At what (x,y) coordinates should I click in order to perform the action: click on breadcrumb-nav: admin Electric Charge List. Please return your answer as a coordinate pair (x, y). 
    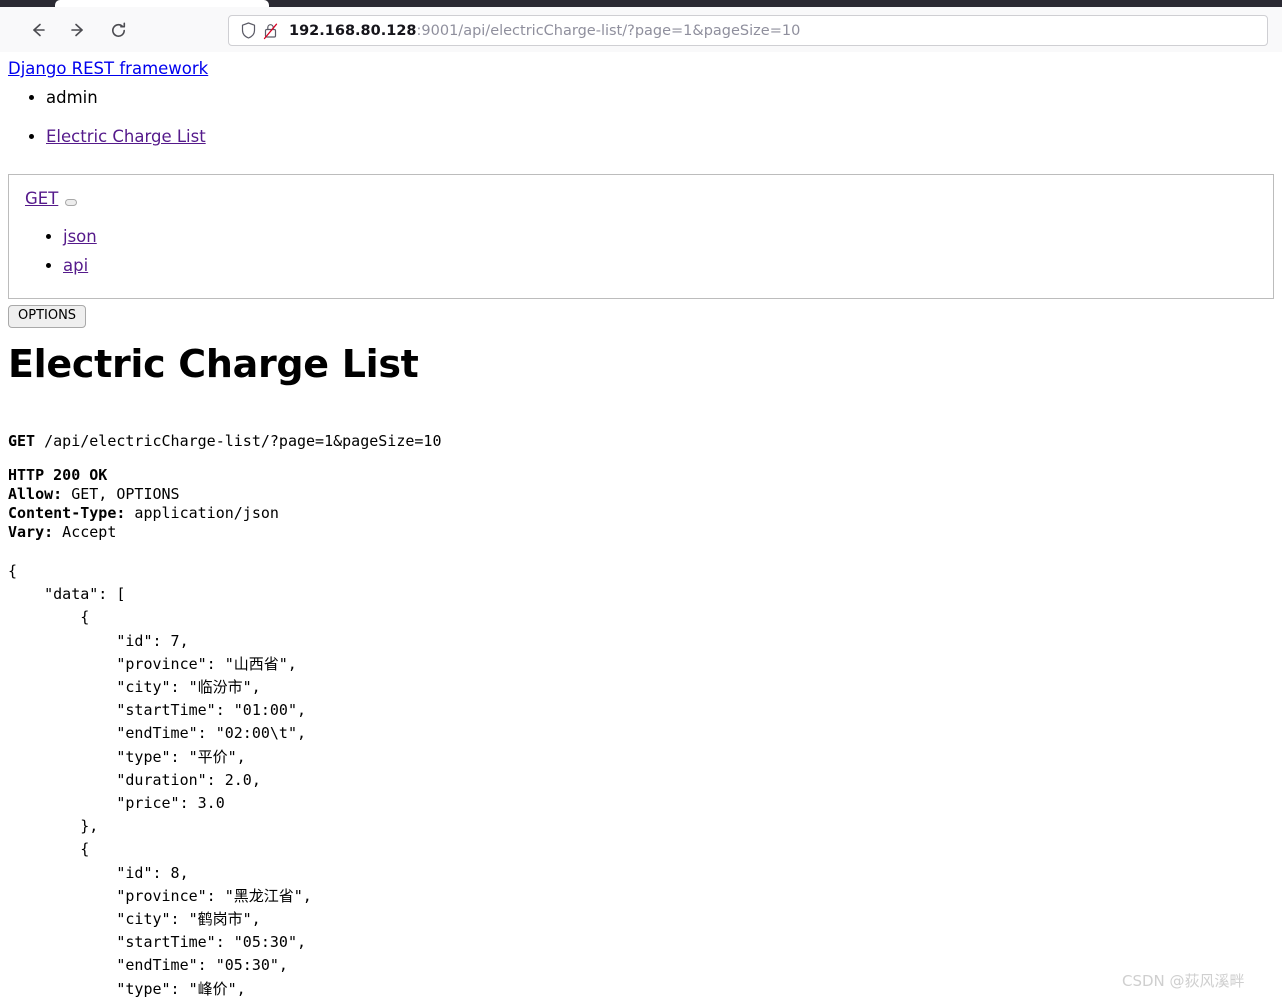
    Looking at the image, I should click on (107, 127).